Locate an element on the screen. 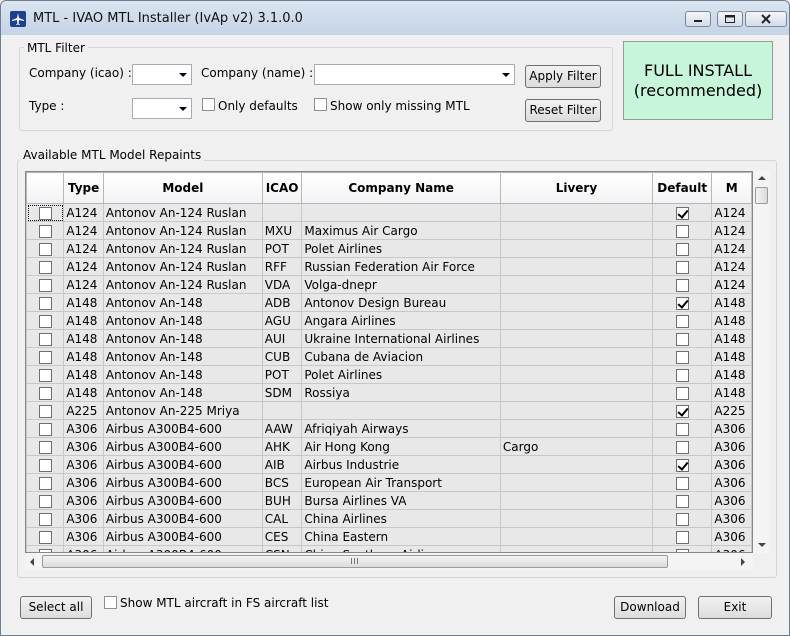 This screenshot has width=790, height=636. header-m: M is located at coordinates (731, 188).